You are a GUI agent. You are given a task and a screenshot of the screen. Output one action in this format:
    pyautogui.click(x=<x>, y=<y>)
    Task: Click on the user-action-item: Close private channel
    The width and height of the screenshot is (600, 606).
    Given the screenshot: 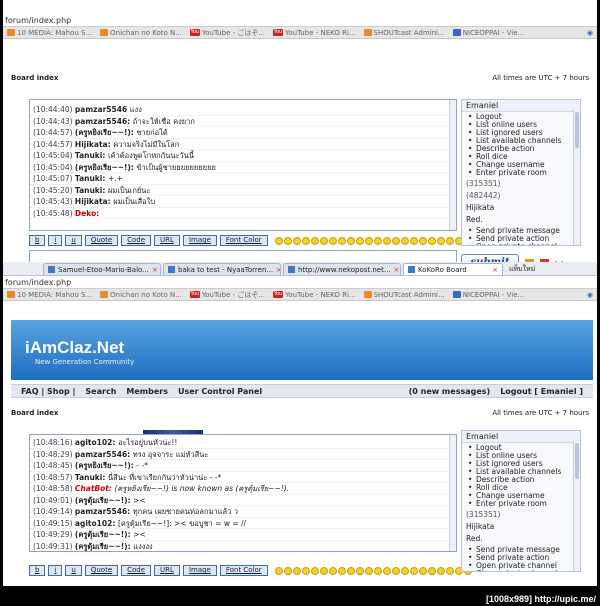 What is the action you would take?
    pyautogui.click(x=521, y=571)
    